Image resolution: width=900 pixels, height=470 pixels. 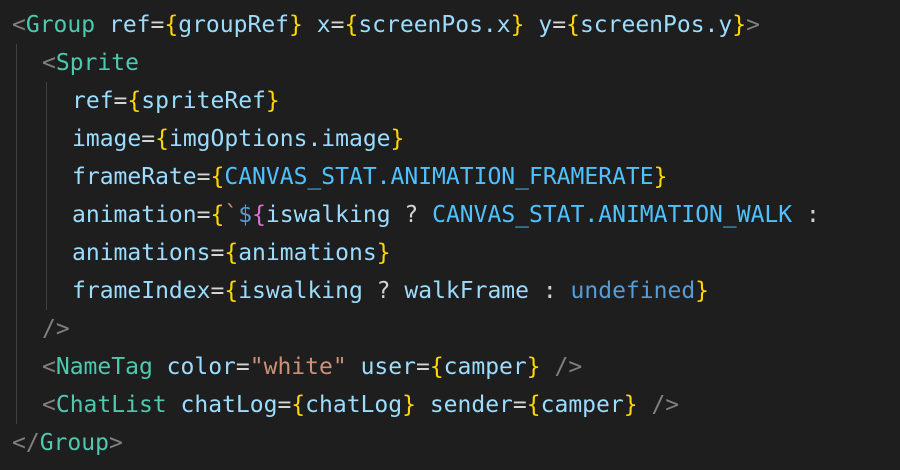 I want to click on variable: chatLog, so click(x=354, y=405).